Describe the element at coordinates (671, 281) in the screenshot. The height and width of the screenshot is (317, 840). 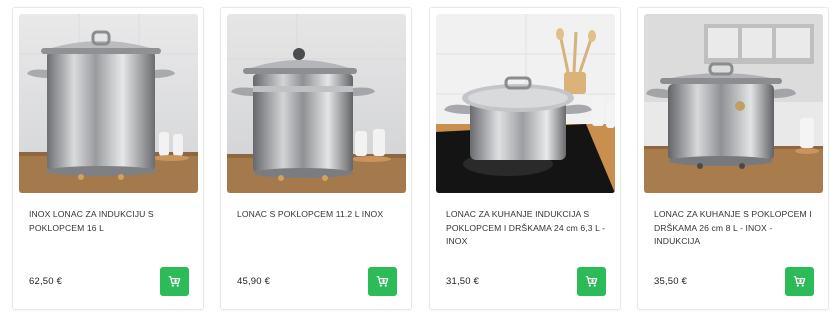
I see `product-price: 35,50 €` at that location.